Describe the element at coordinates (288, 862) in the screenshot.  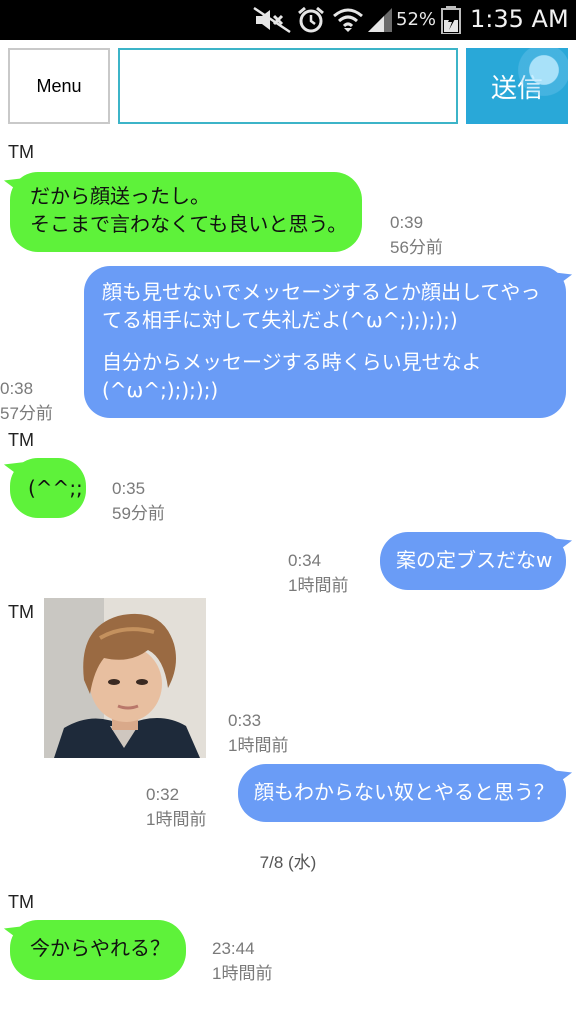
I see `date-separator: 7/8 (水)` at that location.